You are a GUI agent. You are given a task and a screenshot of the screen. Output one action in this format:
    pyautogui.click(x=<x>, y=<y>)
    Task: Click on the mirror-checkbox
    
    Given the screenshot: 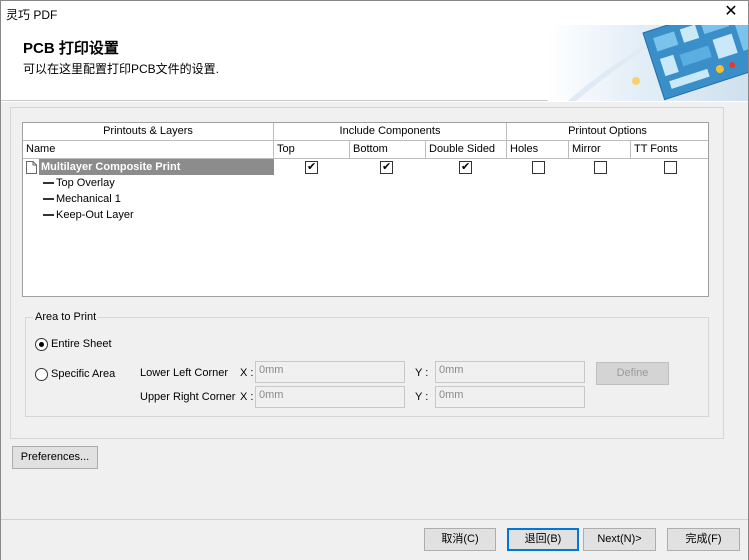 What is the action you would take?
    pyautogui.click(x=600, y=167)
    